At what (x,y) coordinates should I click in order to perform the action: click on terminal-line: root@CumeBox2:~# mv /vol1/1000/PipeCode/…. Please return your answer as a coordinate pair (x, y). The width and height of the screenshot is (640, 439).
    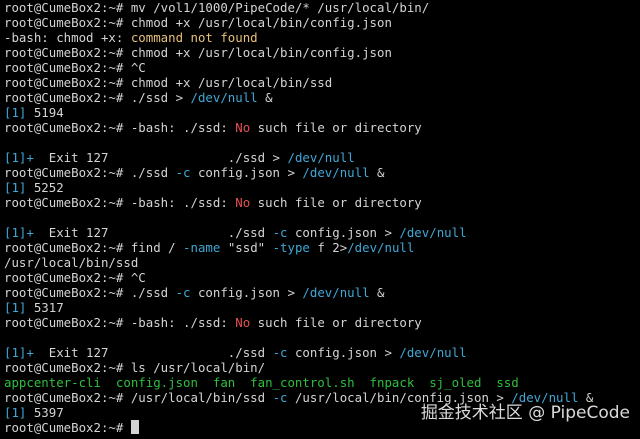
    Looking at the image, I should click on (322, 7).